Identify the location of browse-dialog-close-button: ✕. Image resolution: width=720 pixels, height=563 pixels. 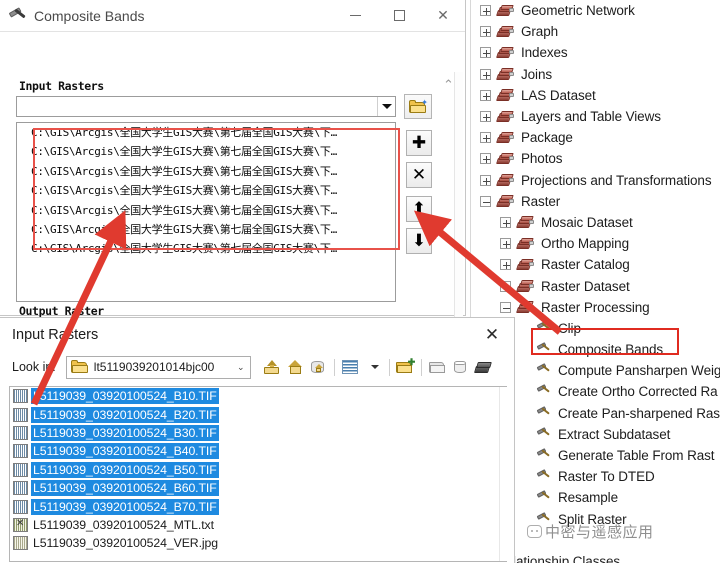
(492, 335).